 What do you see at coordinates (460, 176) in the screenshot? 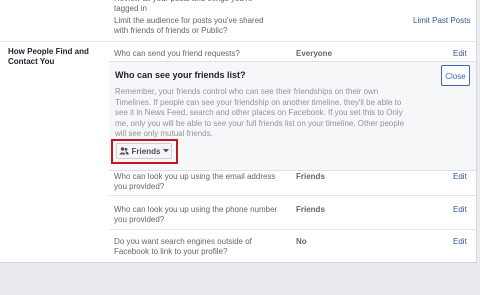
I see `email-lookup-edit-link: Edit` at bounding box center [460, 176].